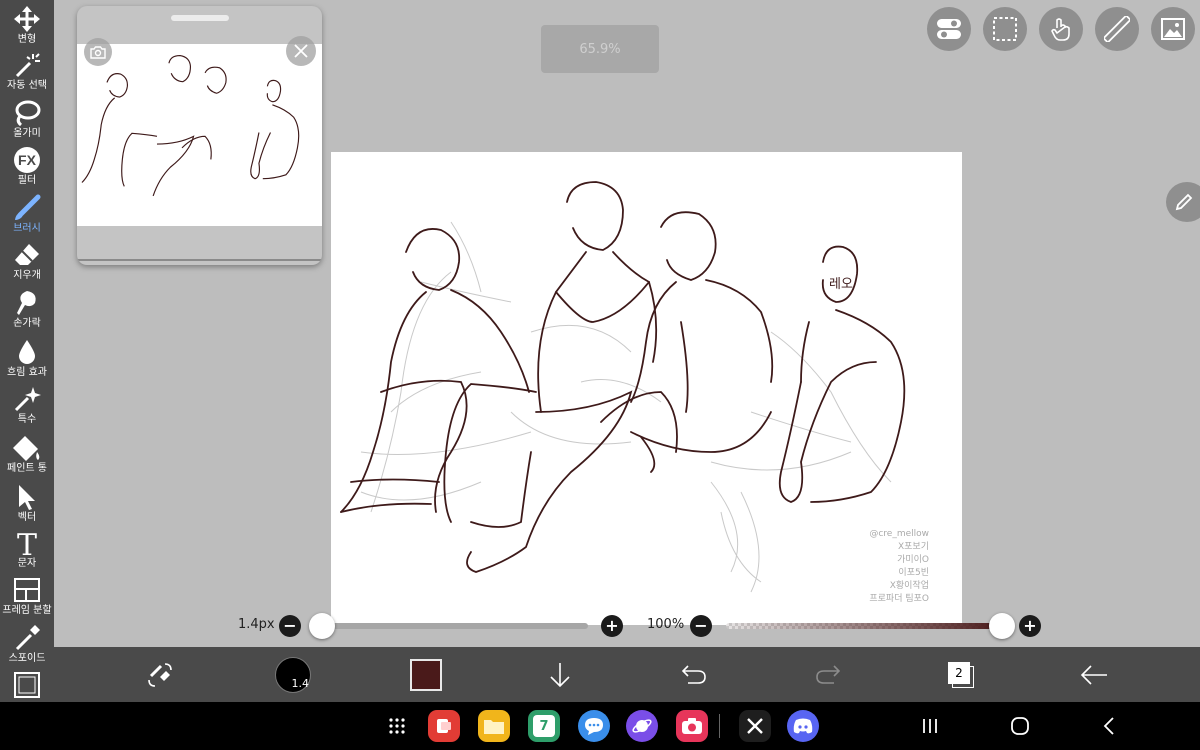  Describe the element at coordinates (27, 503) in the screenshot. I see `tool-vector: 벡터` at that location.